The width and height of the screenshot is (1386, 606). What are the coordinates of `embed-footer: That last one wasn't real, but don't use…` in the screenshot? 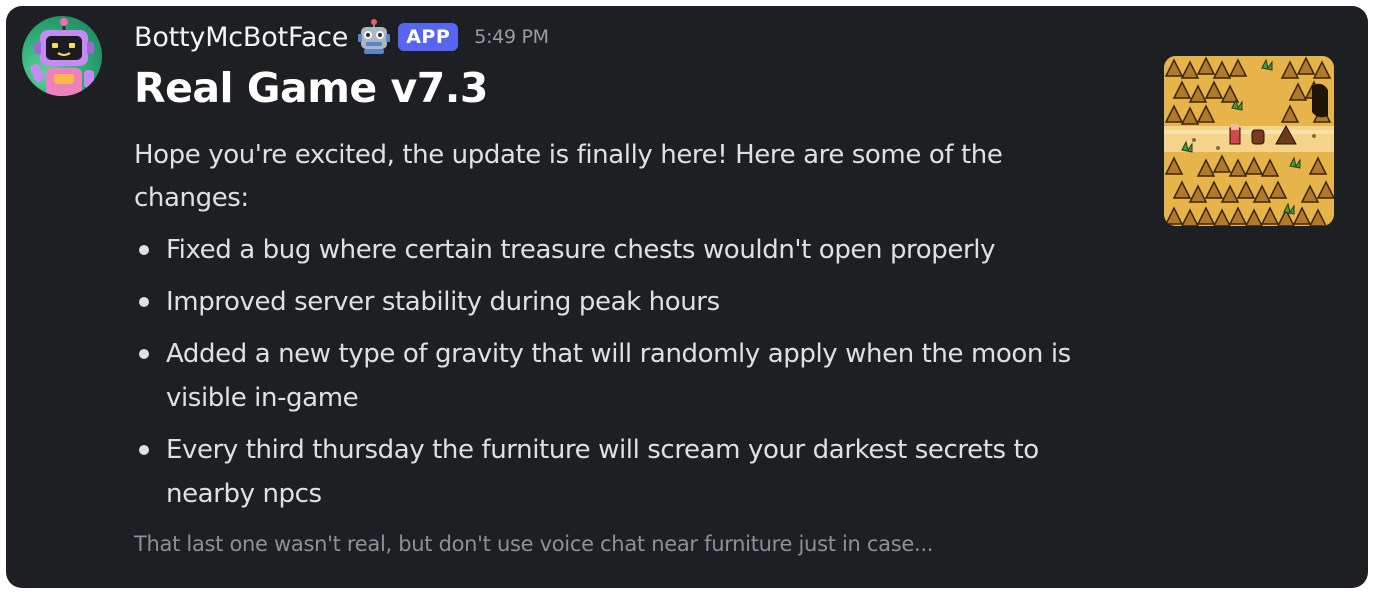 It's located at (534, 544).